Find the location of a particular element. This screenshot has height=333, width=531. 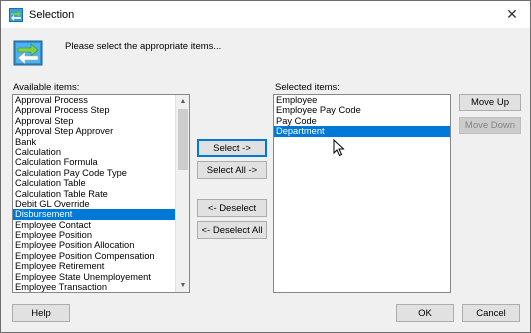

list-item: Employee Position is located at coordinates (101, 235).